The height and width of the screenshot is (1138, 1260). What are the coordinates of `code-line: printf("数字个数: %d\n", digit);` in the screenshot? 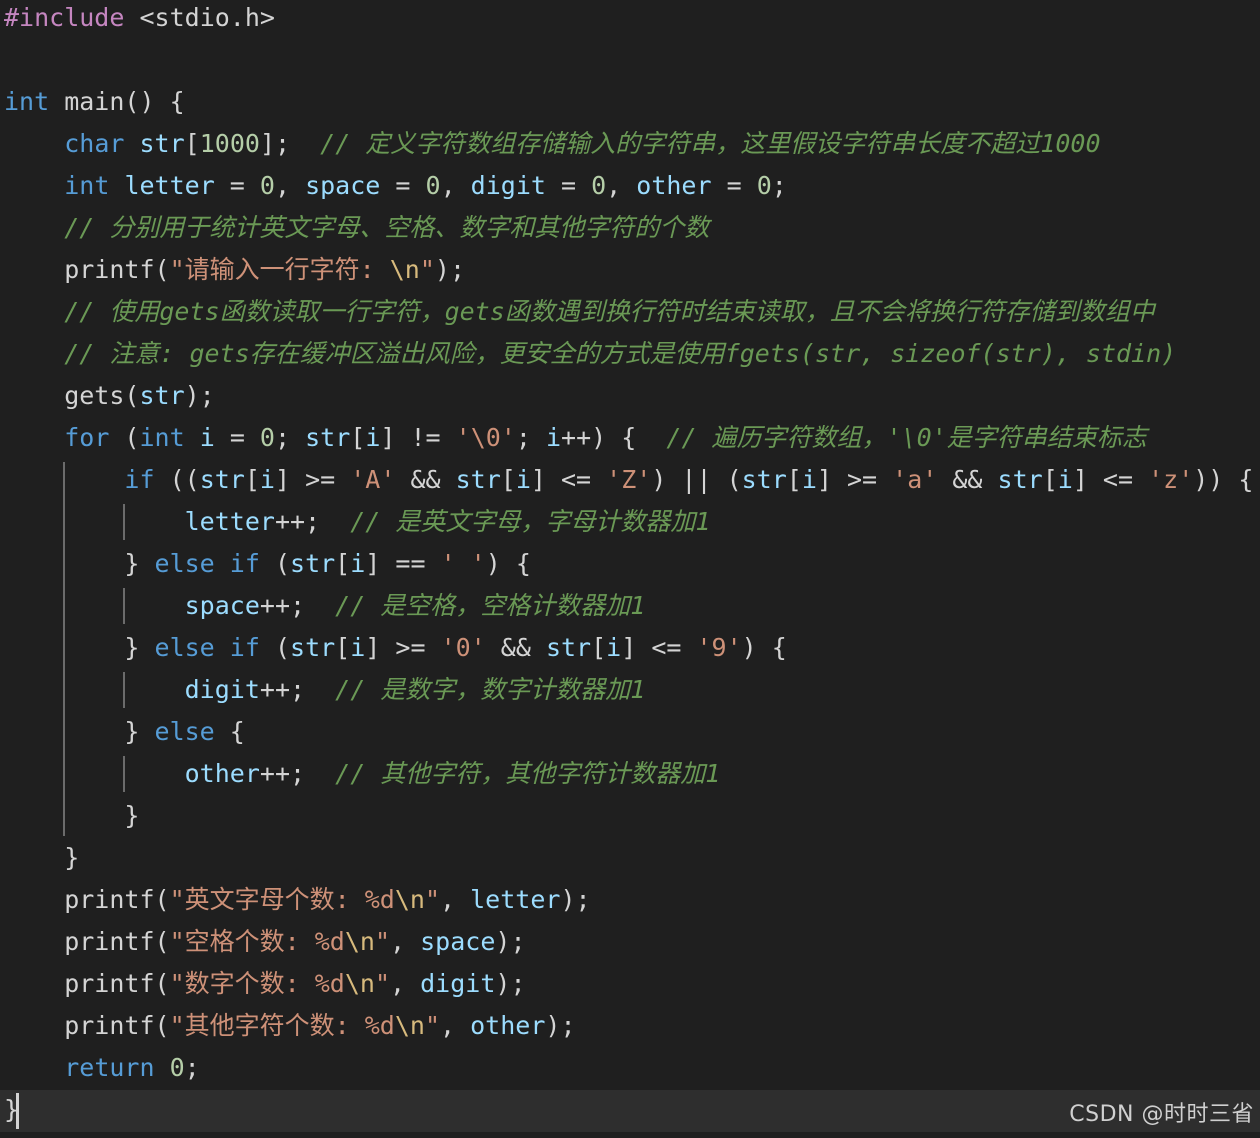 It's located at (264, 984).